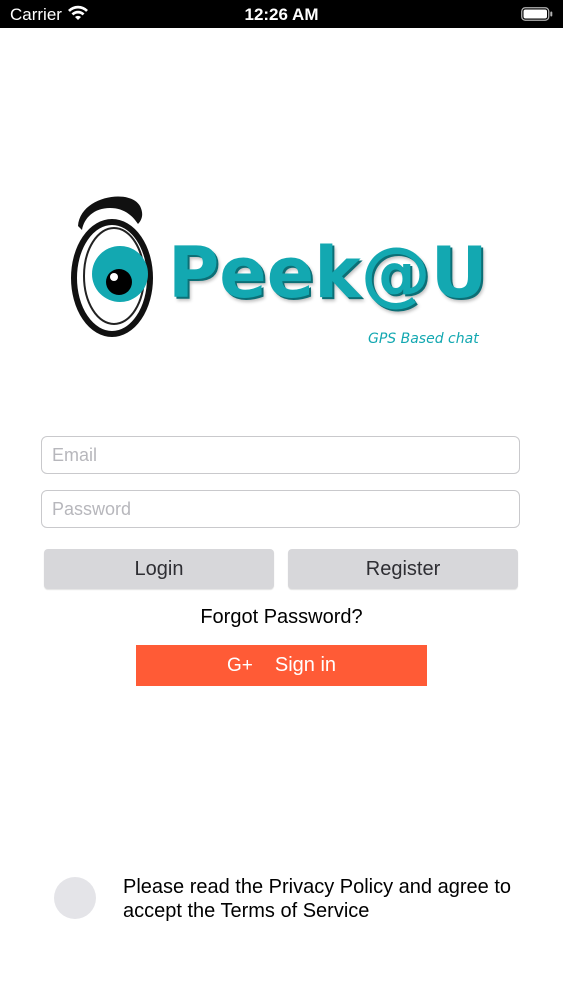 This screenshot has width=563, height=1000. I want to click on logo-tagline: GPS Based chat, so click(423, 339).